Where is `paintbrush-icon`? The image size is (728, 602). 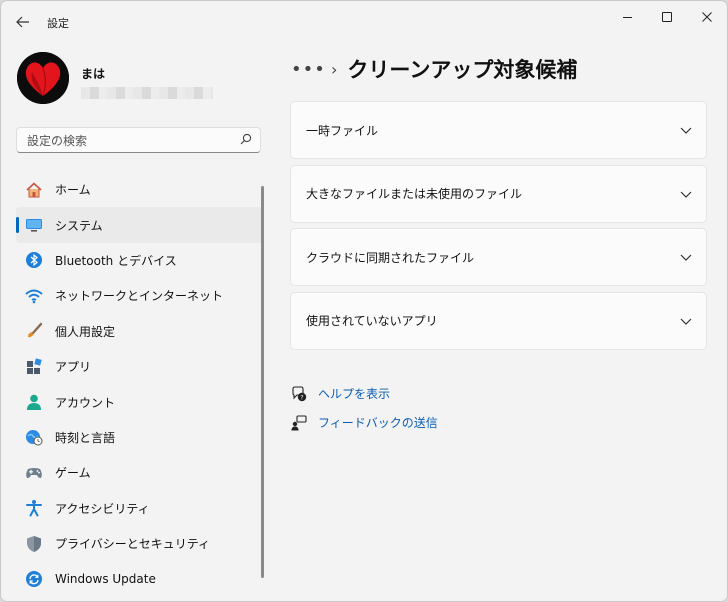 paintbrush-icon is located at coordinates (34, 331).